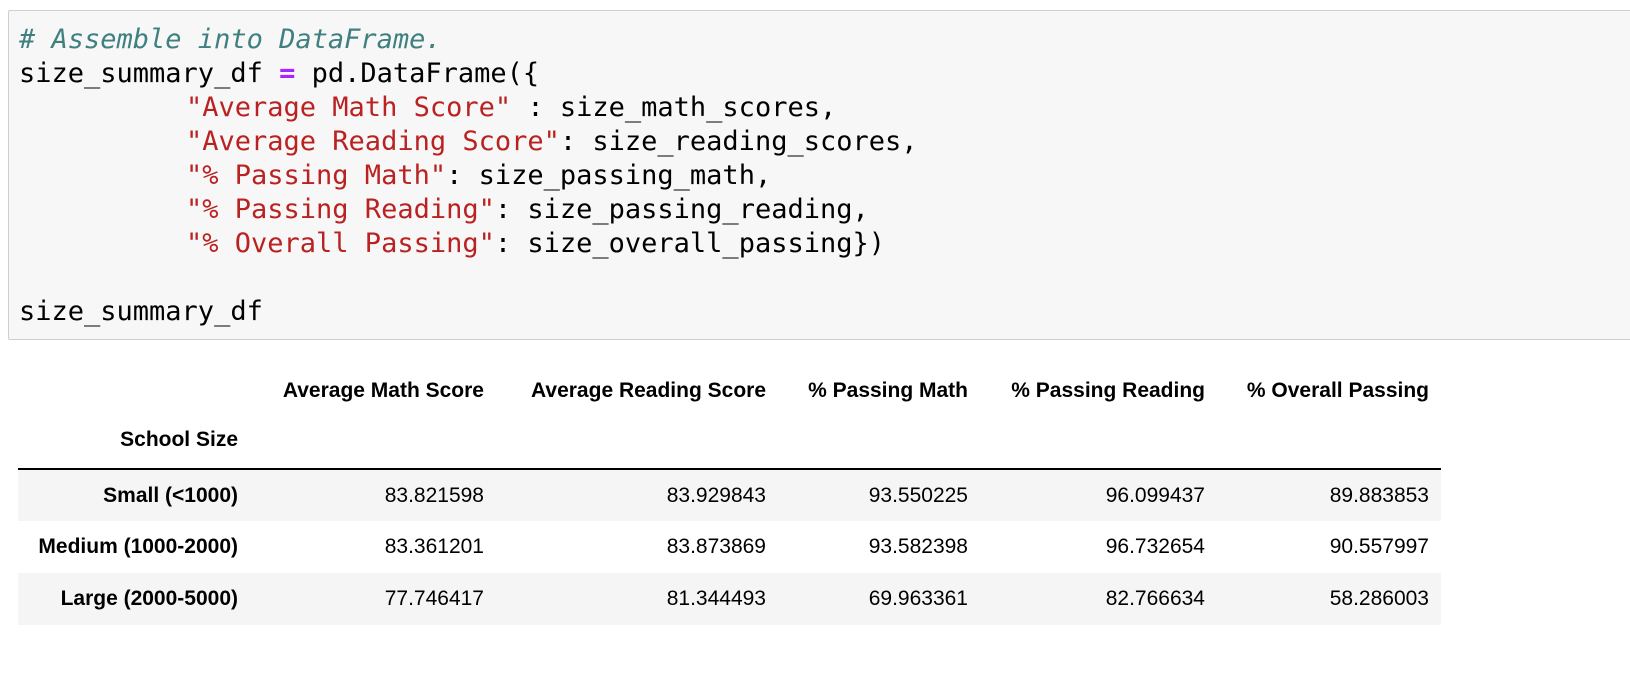 This screenshot has height=678, width=1630. I want to click on column-header: Average Math Score, so click(383, 390).